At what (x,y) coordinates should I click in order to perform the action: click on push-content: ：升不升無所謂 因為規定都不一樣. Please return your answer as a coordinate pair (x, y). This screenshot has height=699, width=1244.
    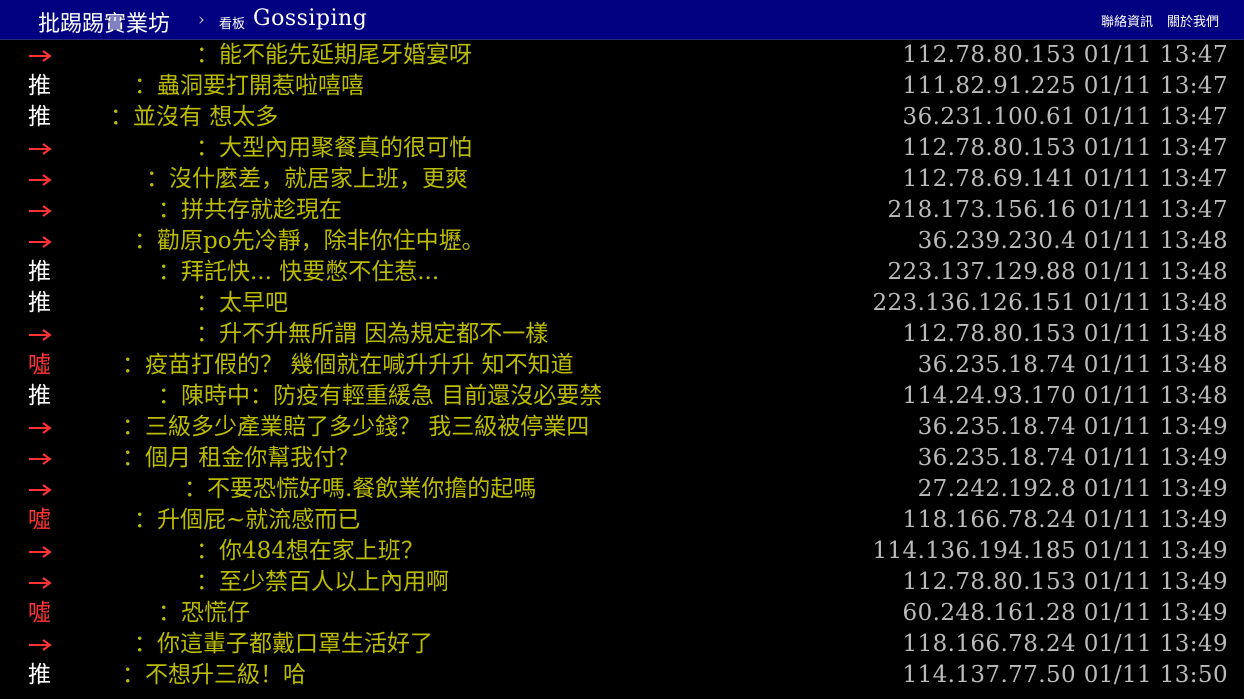
    Looking at the image, I should click on (372, 334).